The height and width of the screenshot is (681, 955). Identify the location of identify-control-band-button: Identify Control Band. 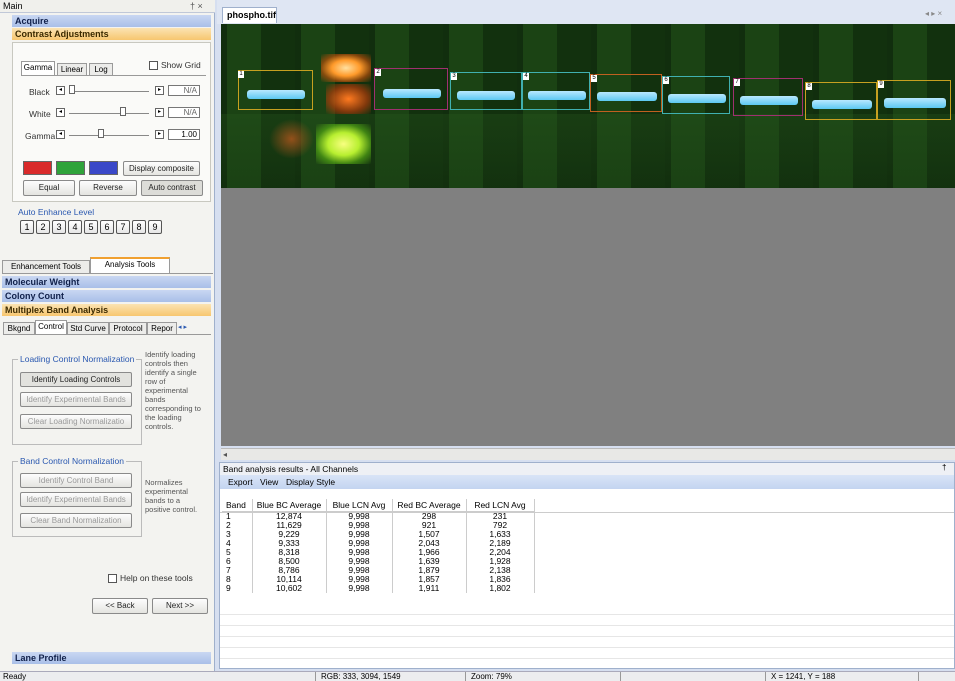
(76, 480).